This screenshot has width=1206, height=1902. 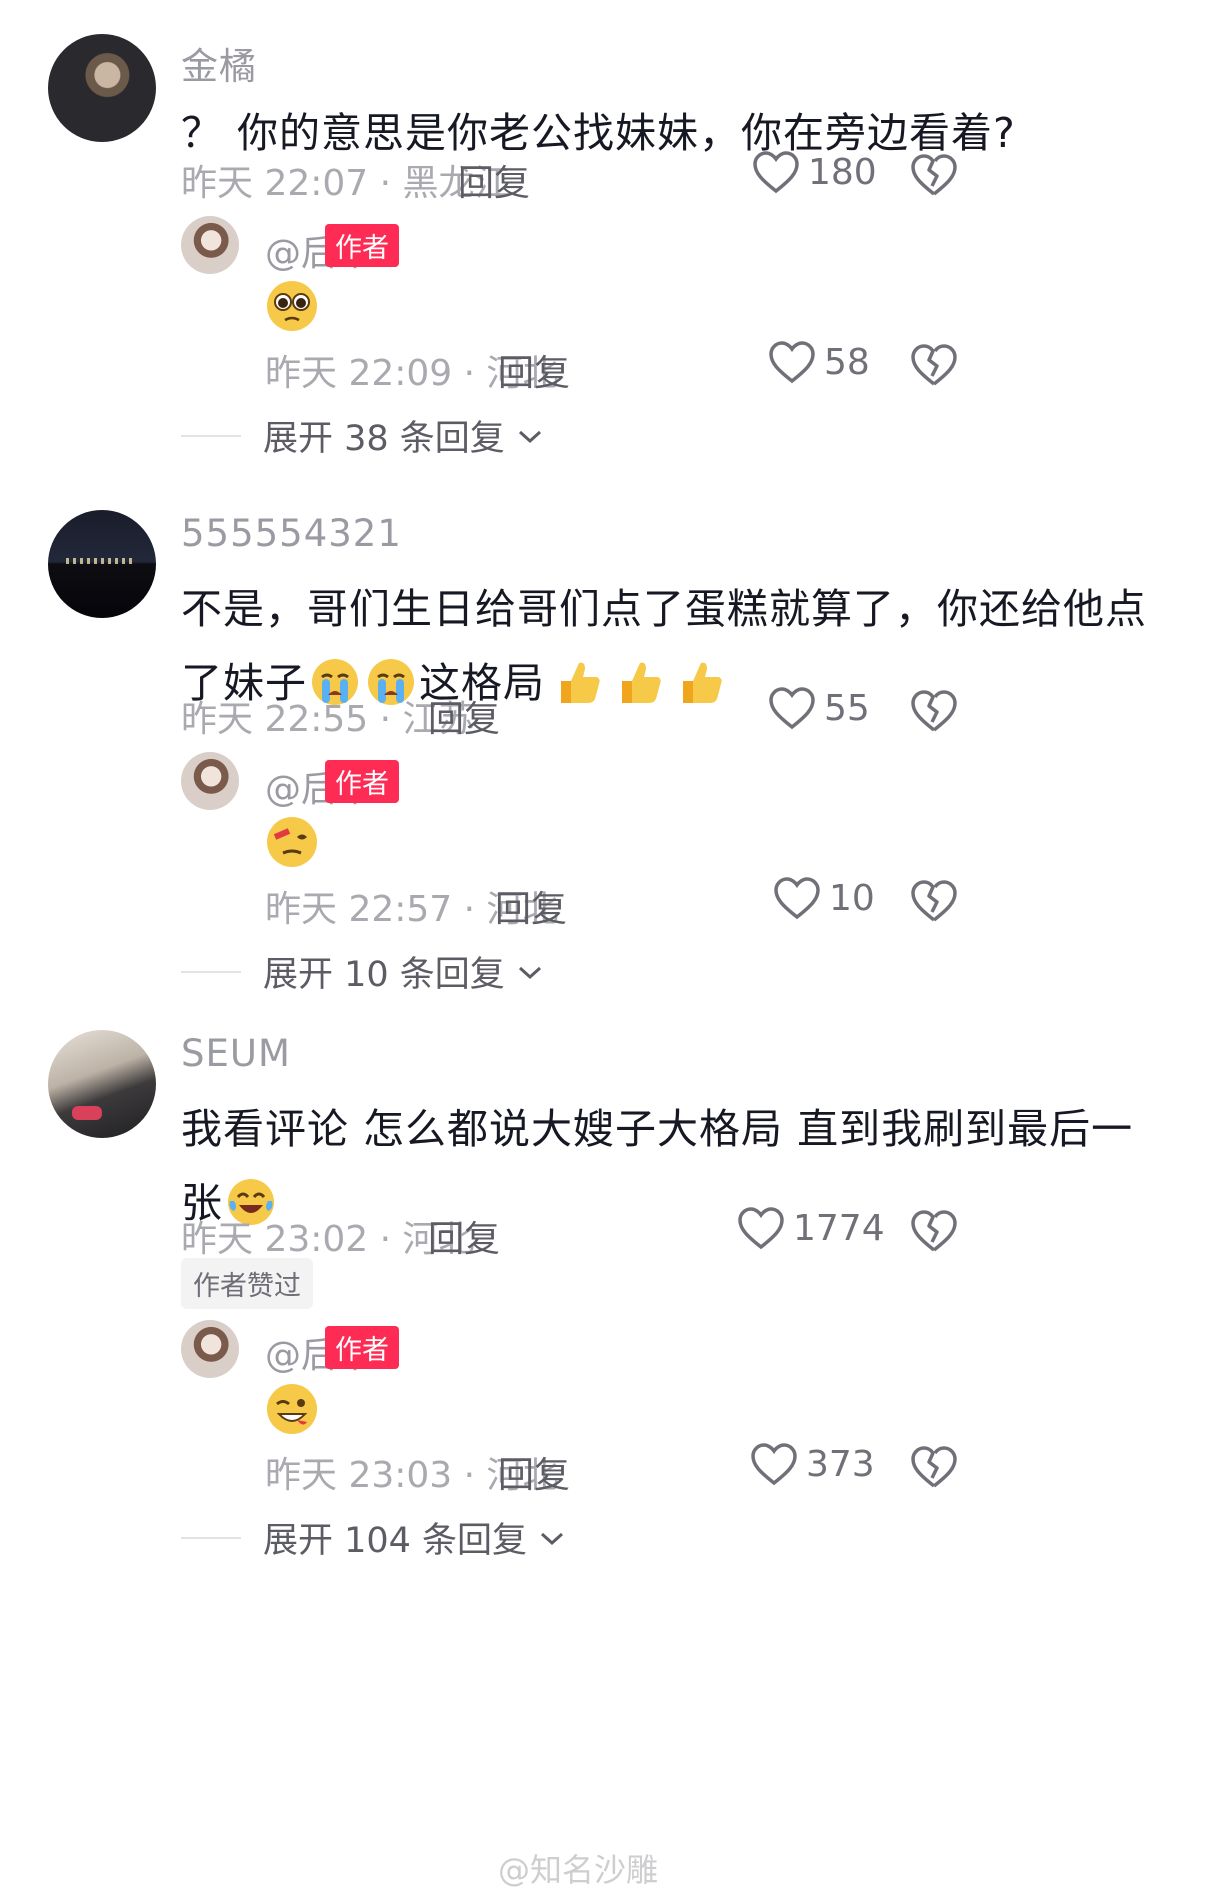 I want to click on like-count: 373, so click(x=840, y=1464).